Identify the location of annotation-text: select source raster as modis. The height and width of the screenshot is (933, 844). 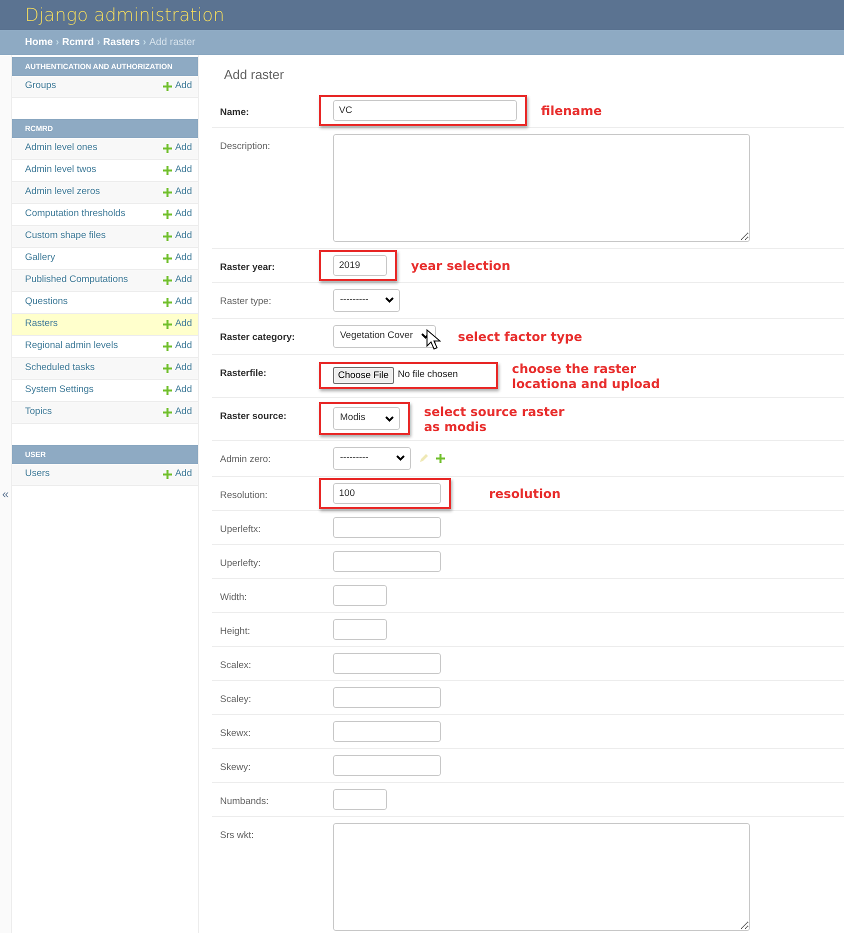
(495, 419).